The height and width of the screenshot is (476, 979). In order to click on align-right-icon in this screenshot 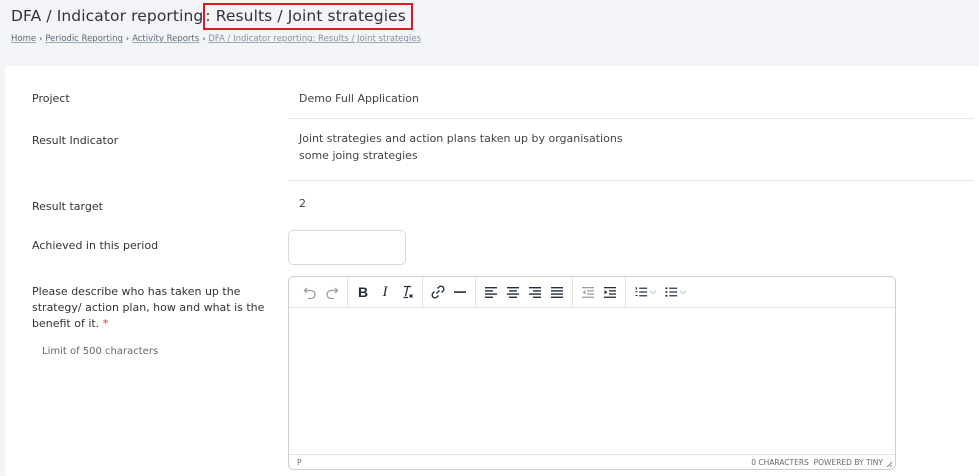, I will do `click(535, 292)`.